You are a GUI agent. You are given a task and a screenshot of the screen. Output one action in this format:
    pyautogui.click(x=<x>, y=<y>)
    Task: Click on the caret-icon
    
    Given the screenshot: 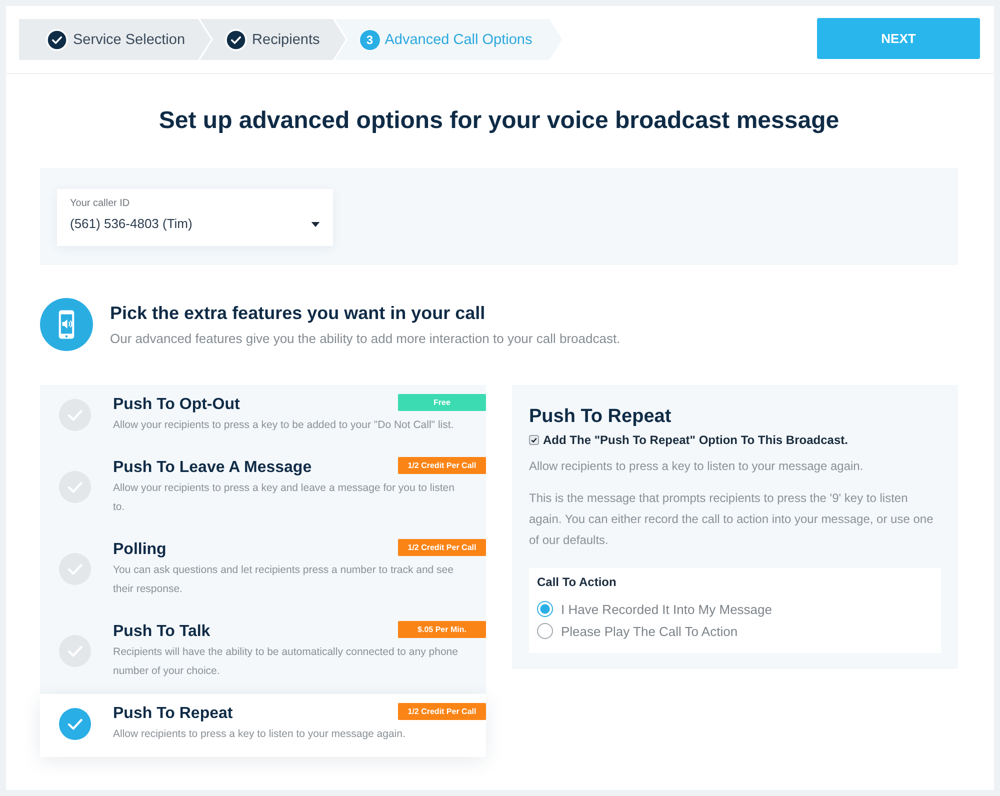 What is the action you would take?
    pyautogui.click(x=315, y=224)
    